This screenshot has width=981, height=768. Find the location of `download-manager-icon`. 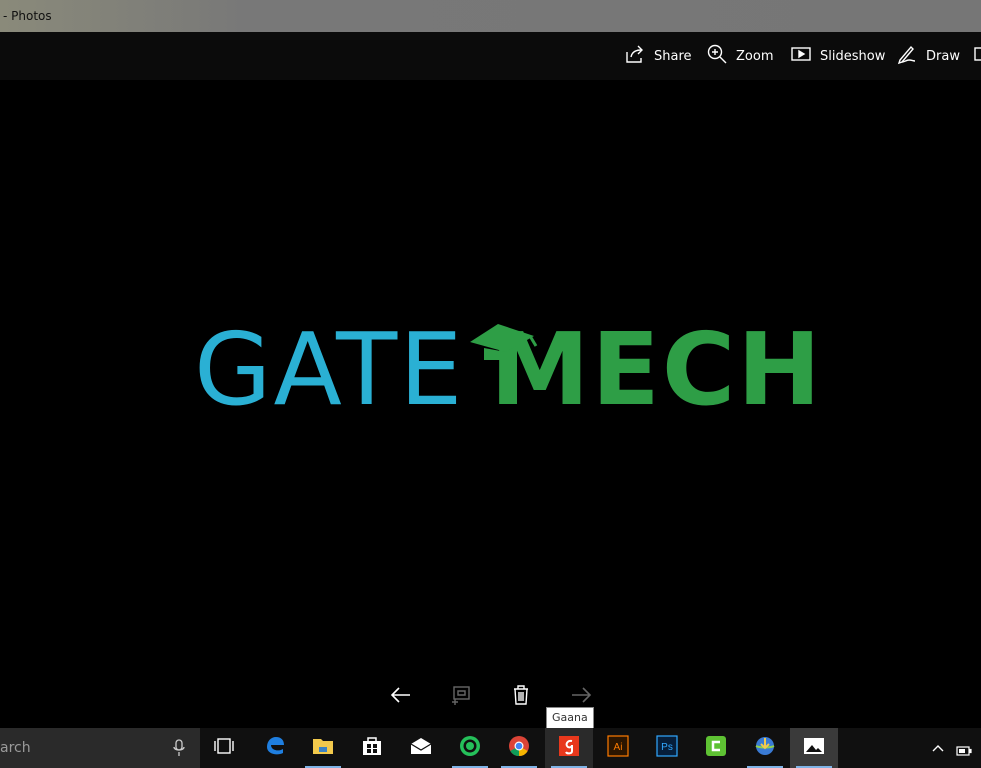

download-manager-icon is located at coordinates (765, 748).